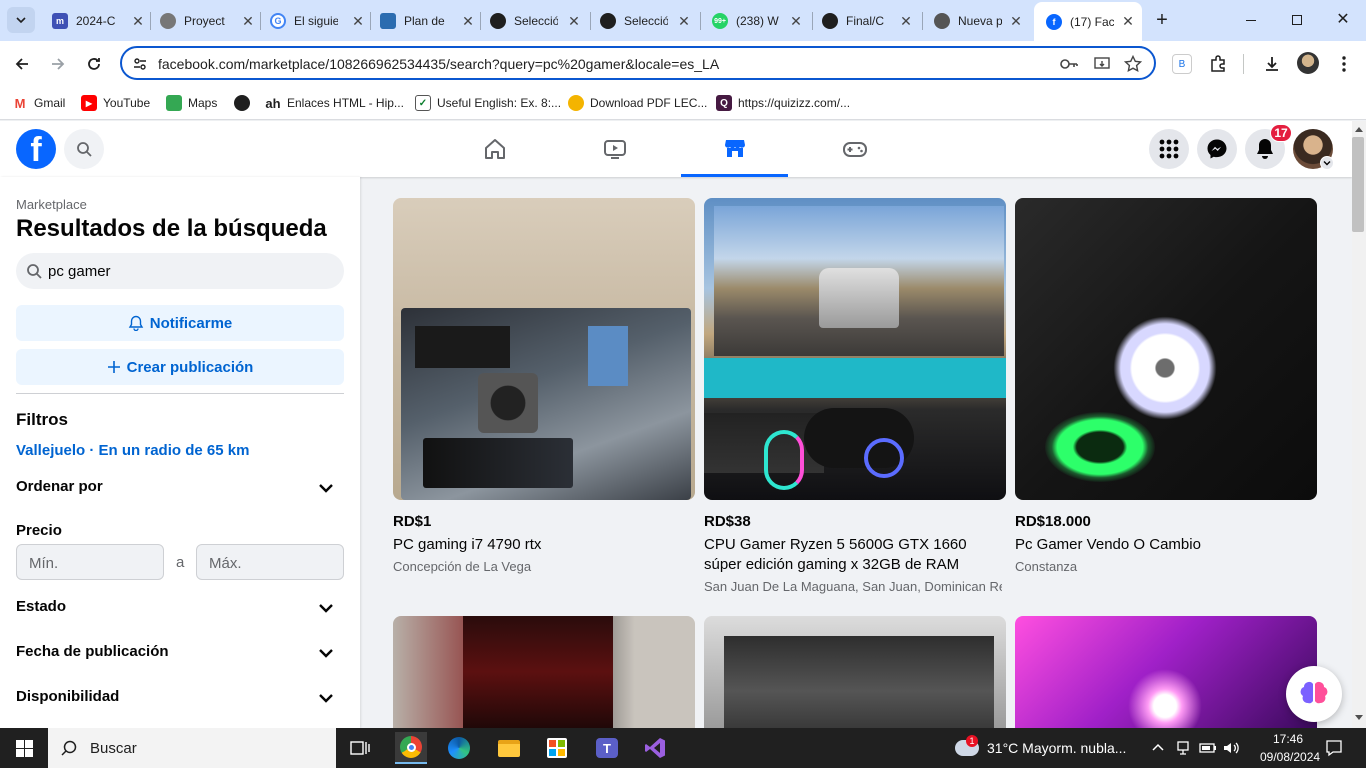 The width and height of the screenshot is (1366, 768). I want to click on task-view-button, so click(360, 748).